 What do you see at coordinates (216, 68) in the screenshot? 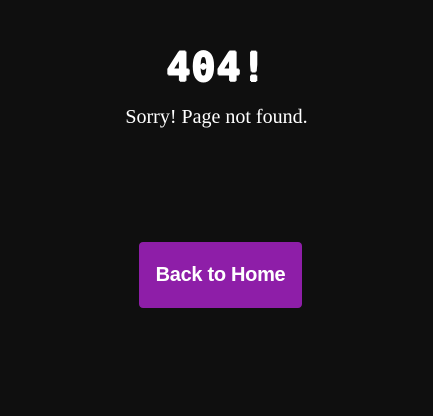
I see `error-code-title: 404!` at bounding box center [216, 68].